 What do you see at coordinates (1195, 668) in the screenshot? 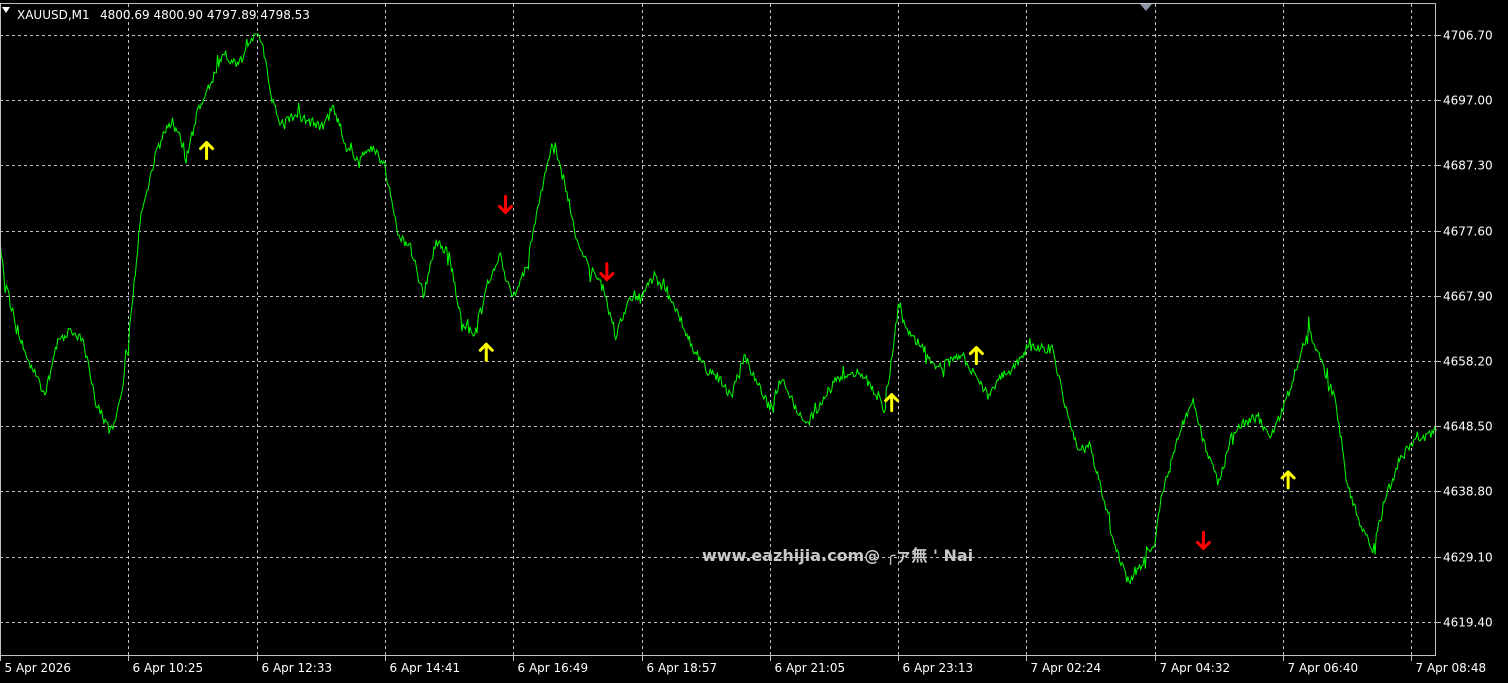
I see `x-tick-label: 7 Apr 04:32` at bounding box center [1195, 668].